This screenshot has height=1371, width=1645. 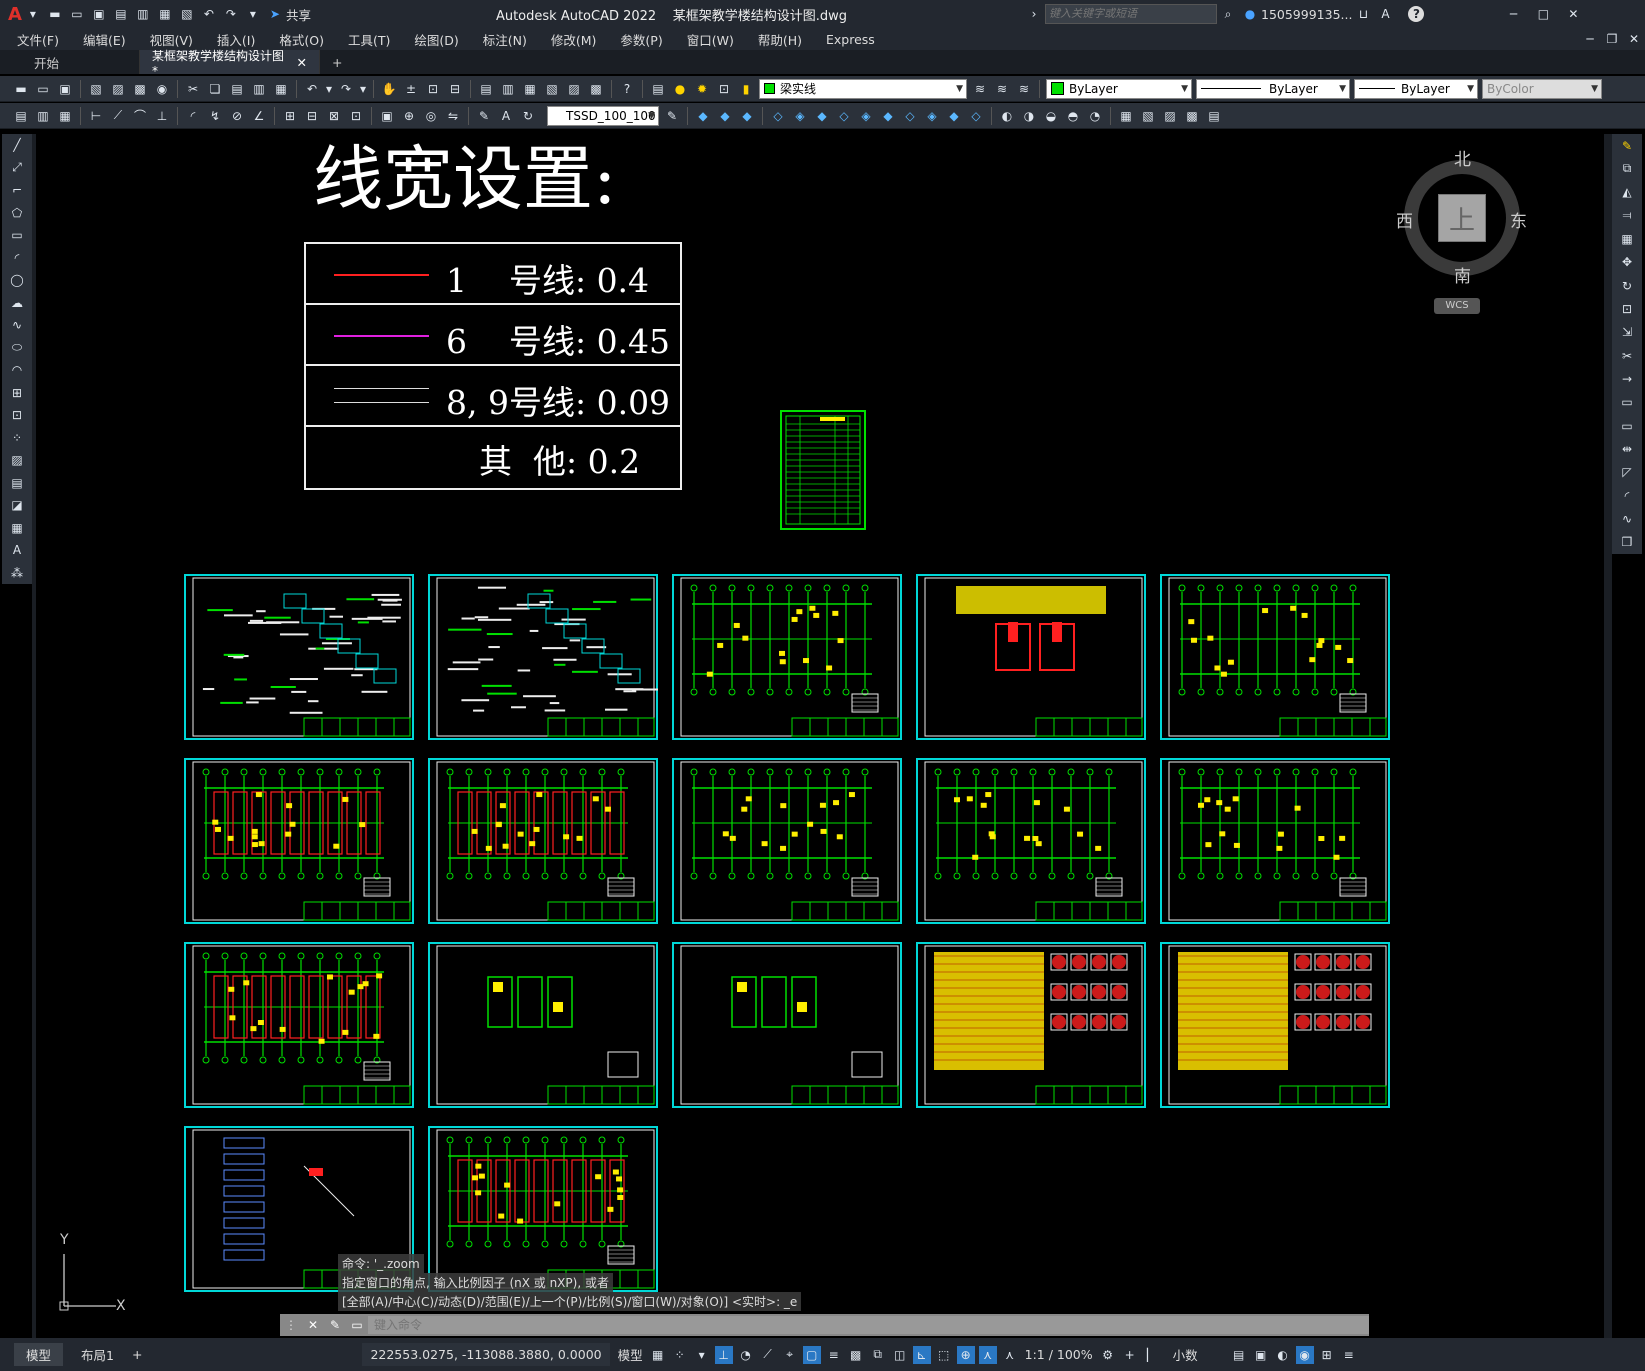 What do you see at coordinates (505, 39) in the screenshot?
I see `menu-dimension: 标注(N)` at bounding box center [505, 39].